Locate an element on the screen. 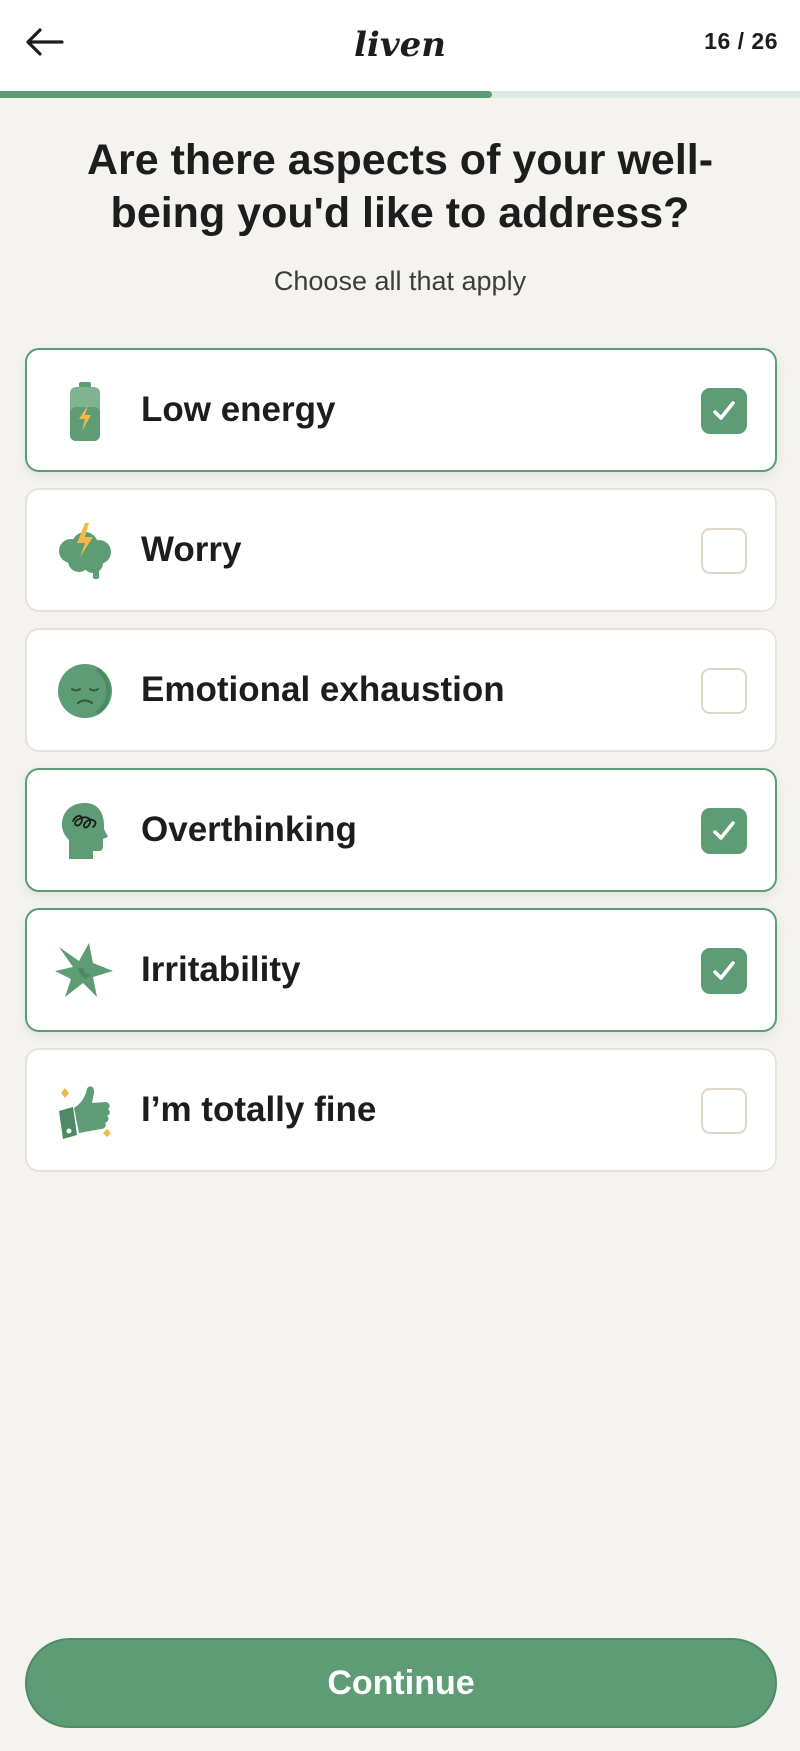 The width and height of the screenshot is (800, 1751). progress-bar is located at coordinates (400, 94).